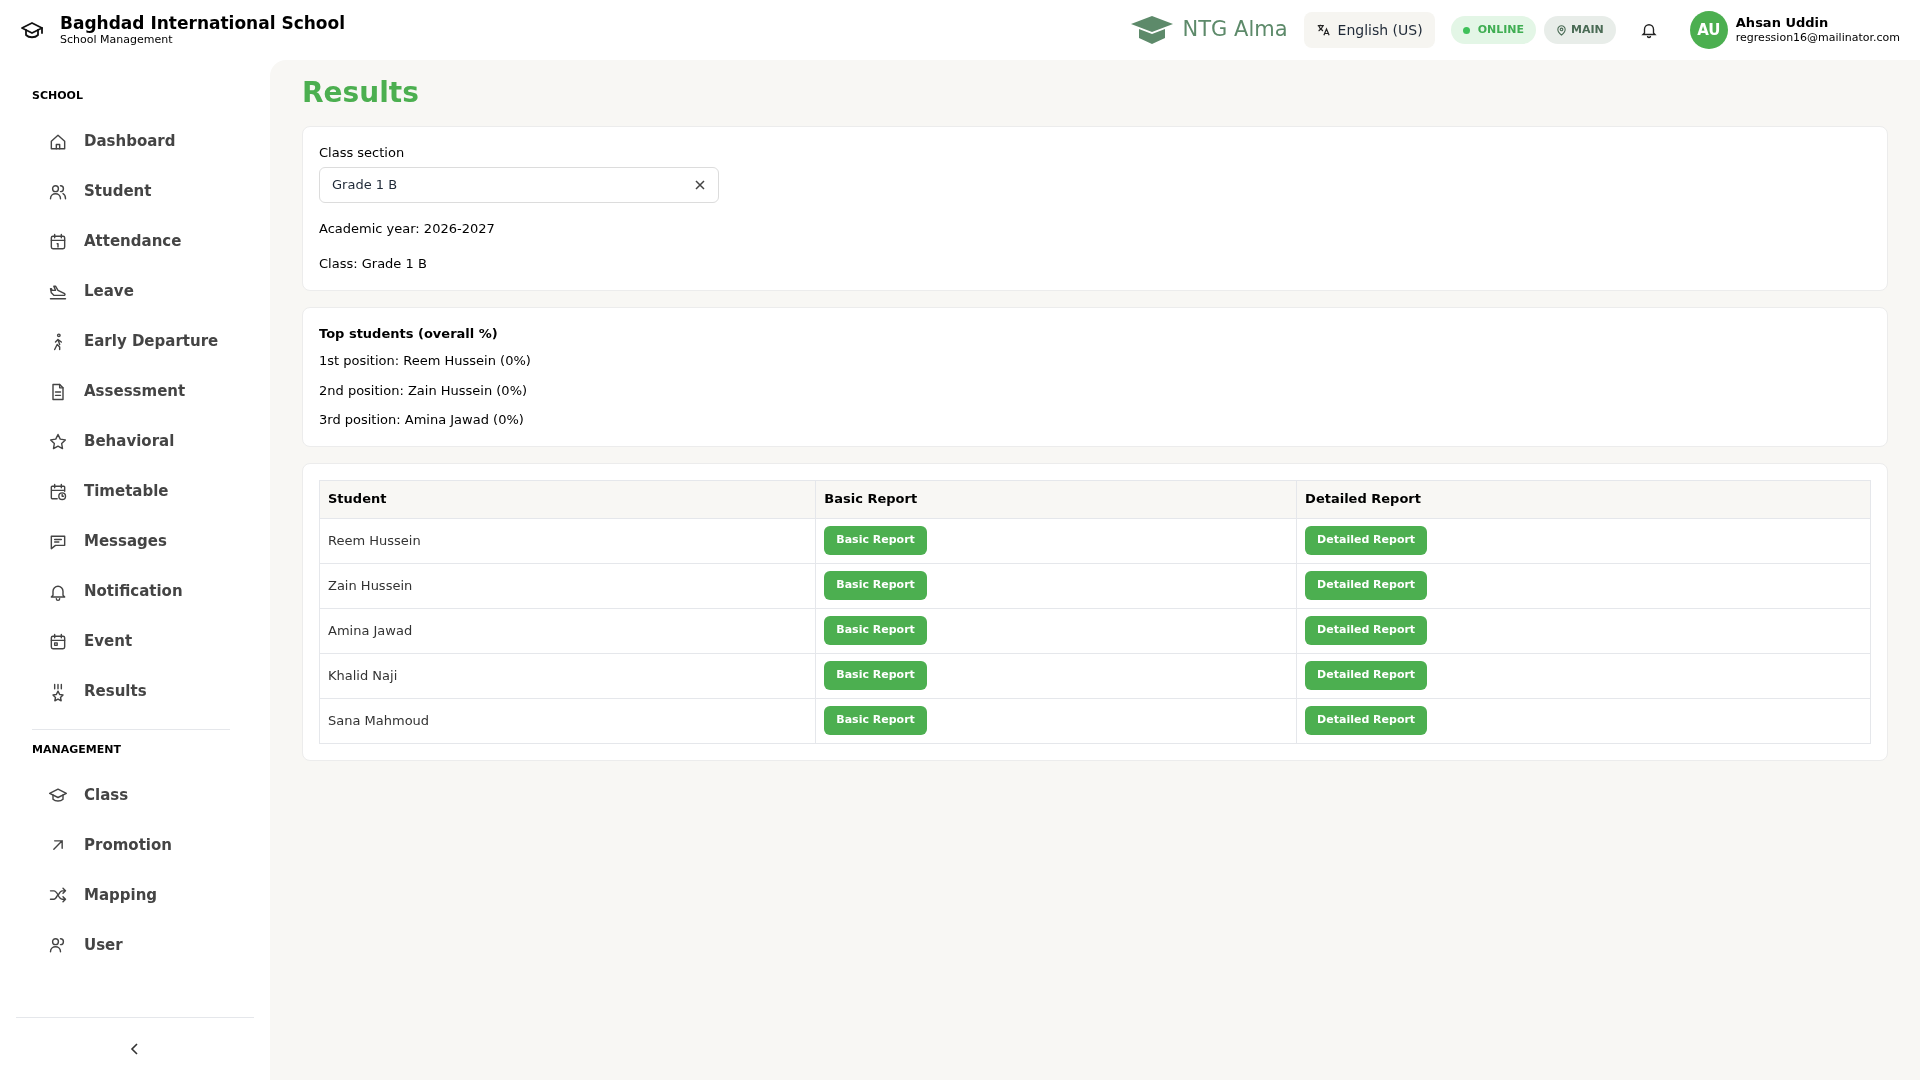  Describe the element at coordinates (203, 23) in the screenshot. I see `school-name: Baghdad International School` at that location.